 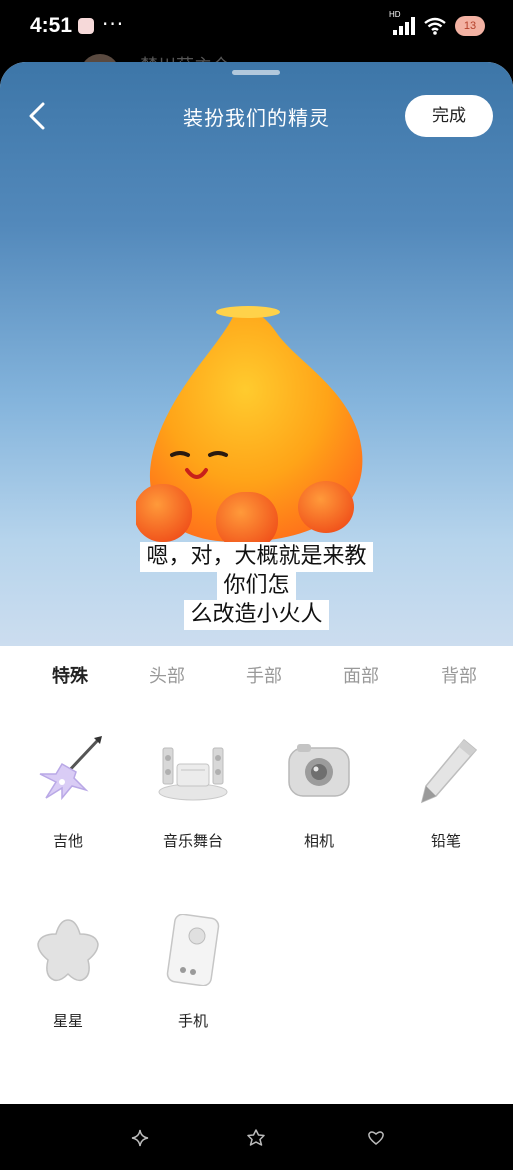 What do you see at coordinates (113, 24) in the screenshot?
I see `more-notifications-icon: ···` at bounding box center [113, 24].